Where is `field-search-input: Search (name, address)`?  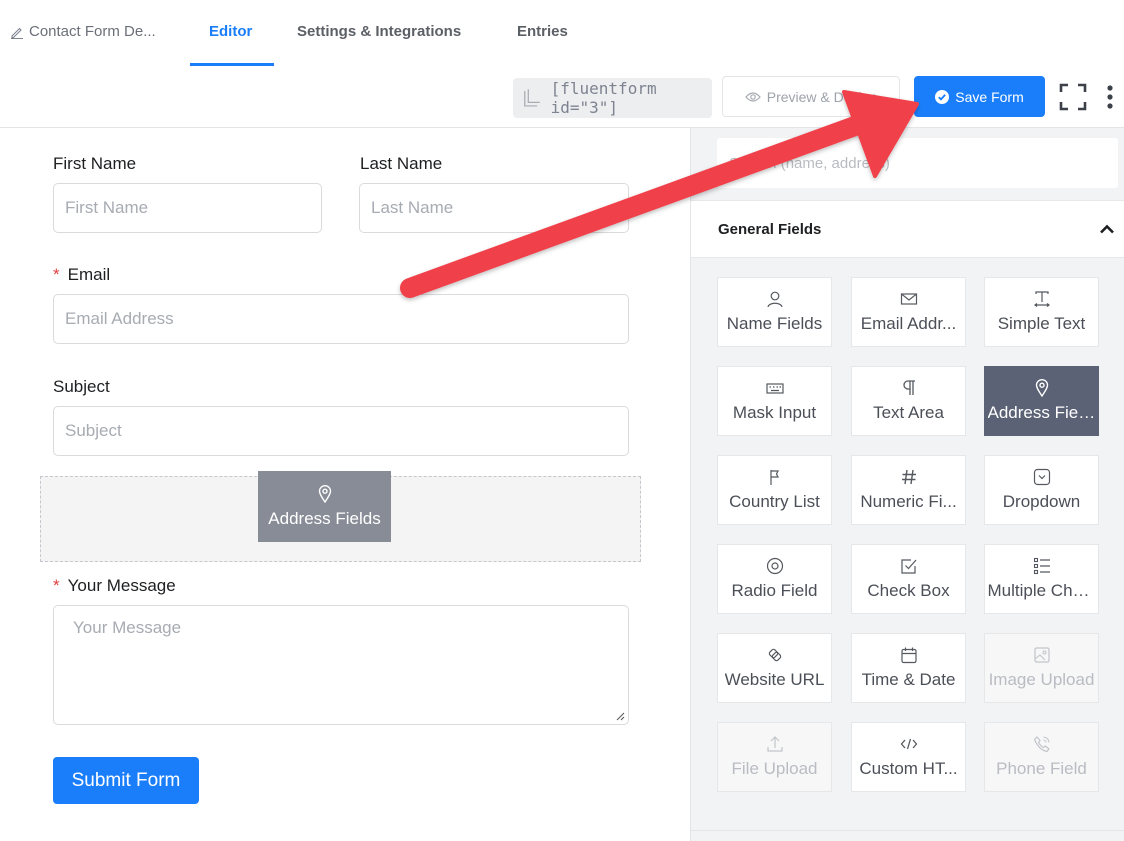 field-search-input: Search (name, address) is located at coordinates (917, 163).